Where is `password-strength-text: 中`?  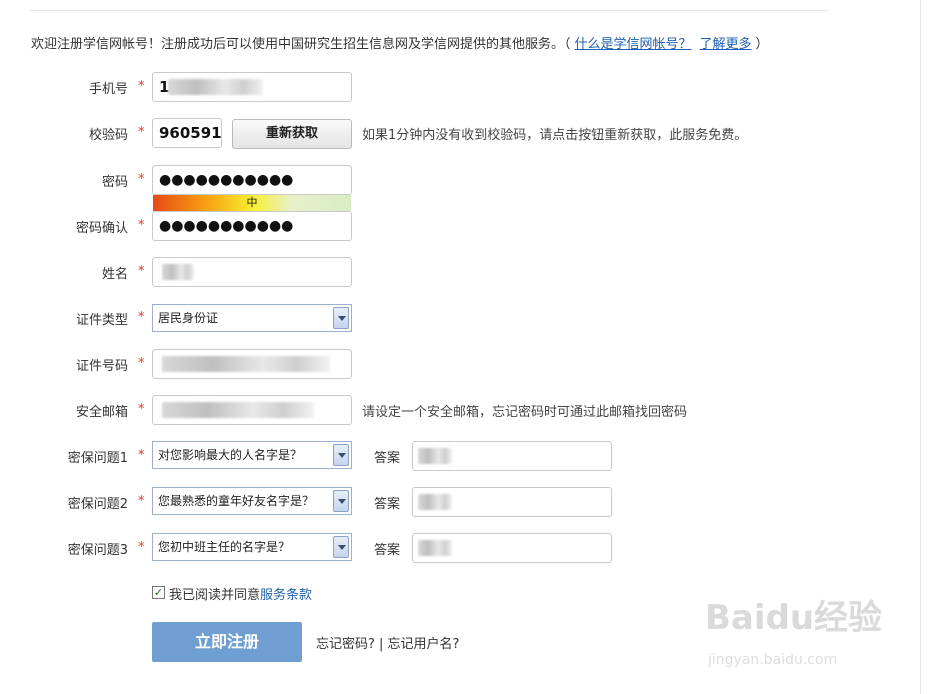
password-strength-text: 中 is located at coordinates (252, 202).